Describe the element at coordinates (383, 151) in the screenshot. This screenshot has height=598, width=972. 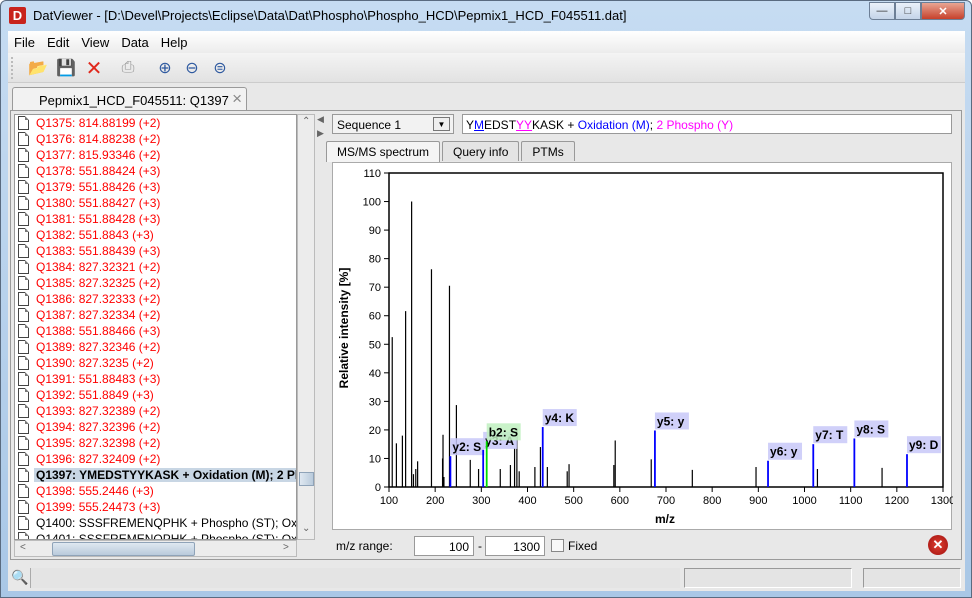
I see `tab-msms-spectrum: MS/MS spectrum` at that location.